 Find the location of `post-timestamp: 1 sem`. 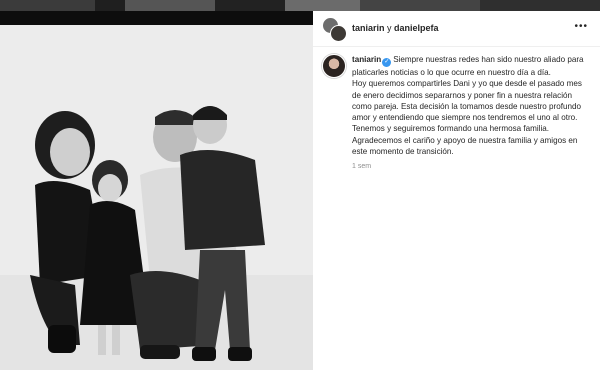

post-timestamp: 1 sem is located at coordinates (361, 166).